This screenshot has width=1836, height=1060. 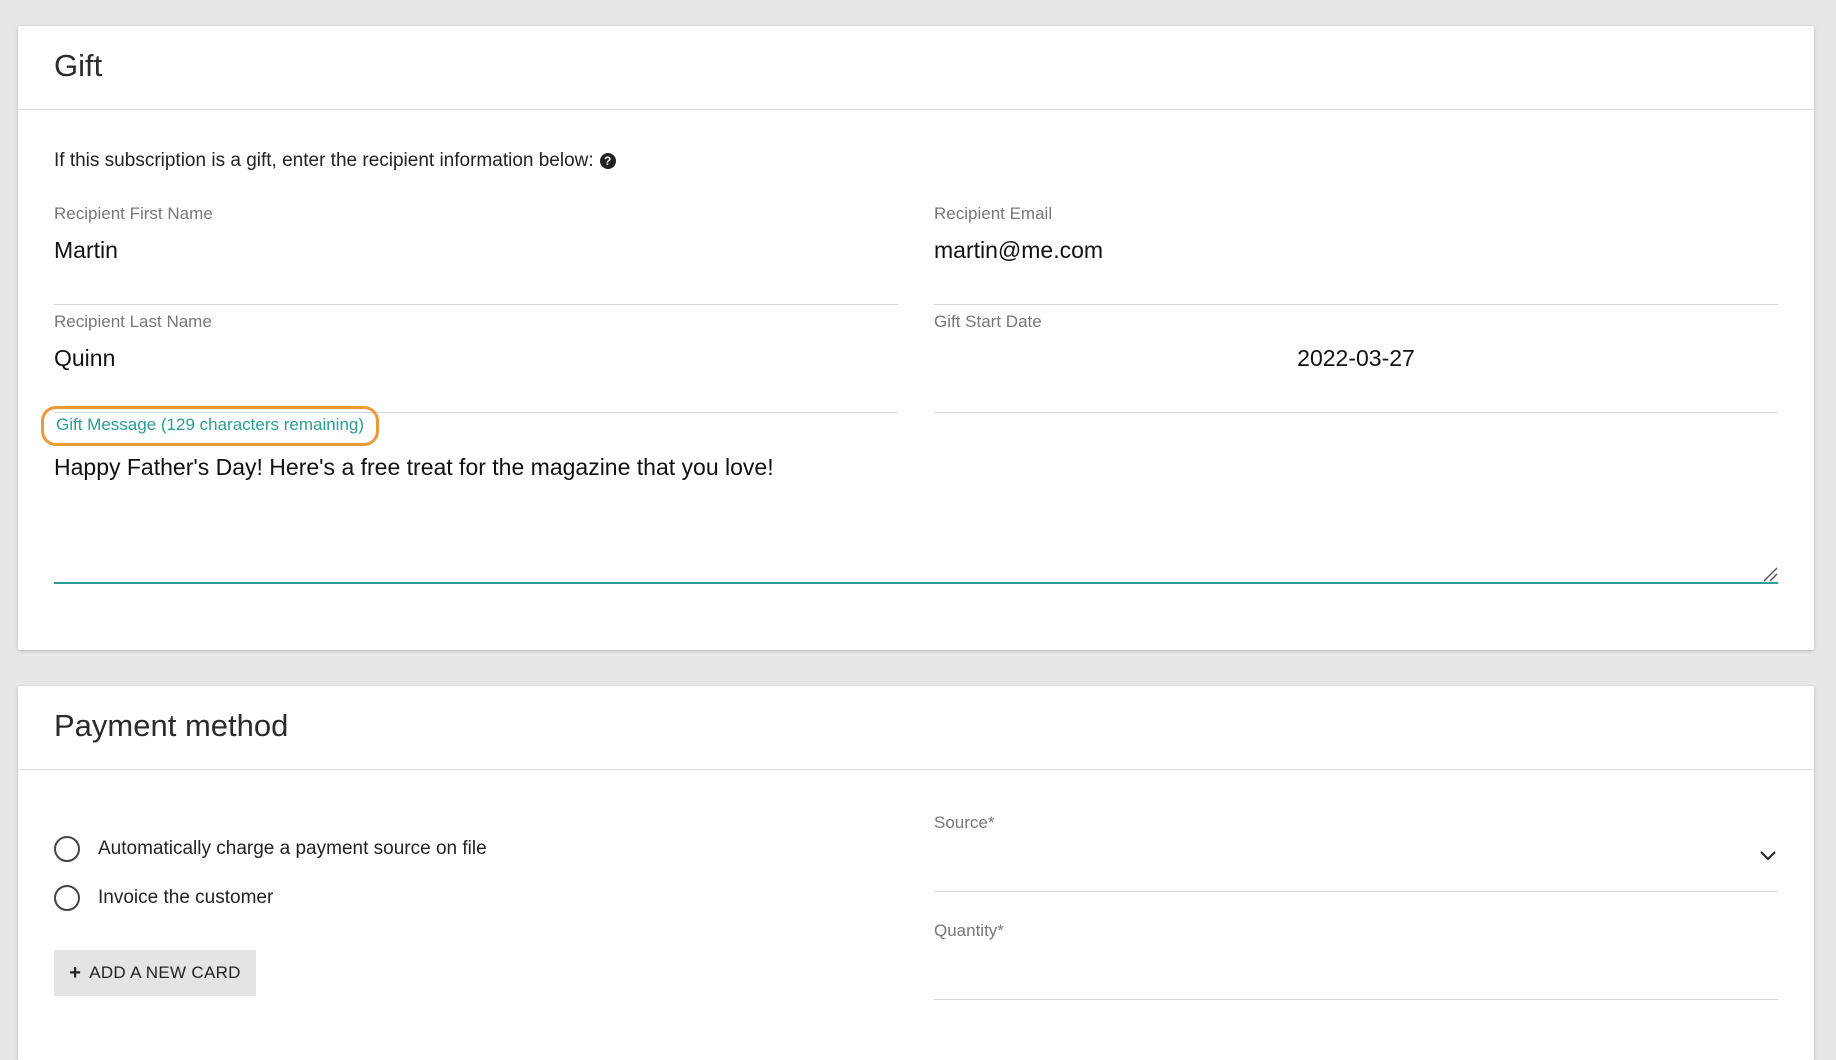 I want to click on recipient-first-name-field: Recipient First Name Martin, so click(x=476, y=254).